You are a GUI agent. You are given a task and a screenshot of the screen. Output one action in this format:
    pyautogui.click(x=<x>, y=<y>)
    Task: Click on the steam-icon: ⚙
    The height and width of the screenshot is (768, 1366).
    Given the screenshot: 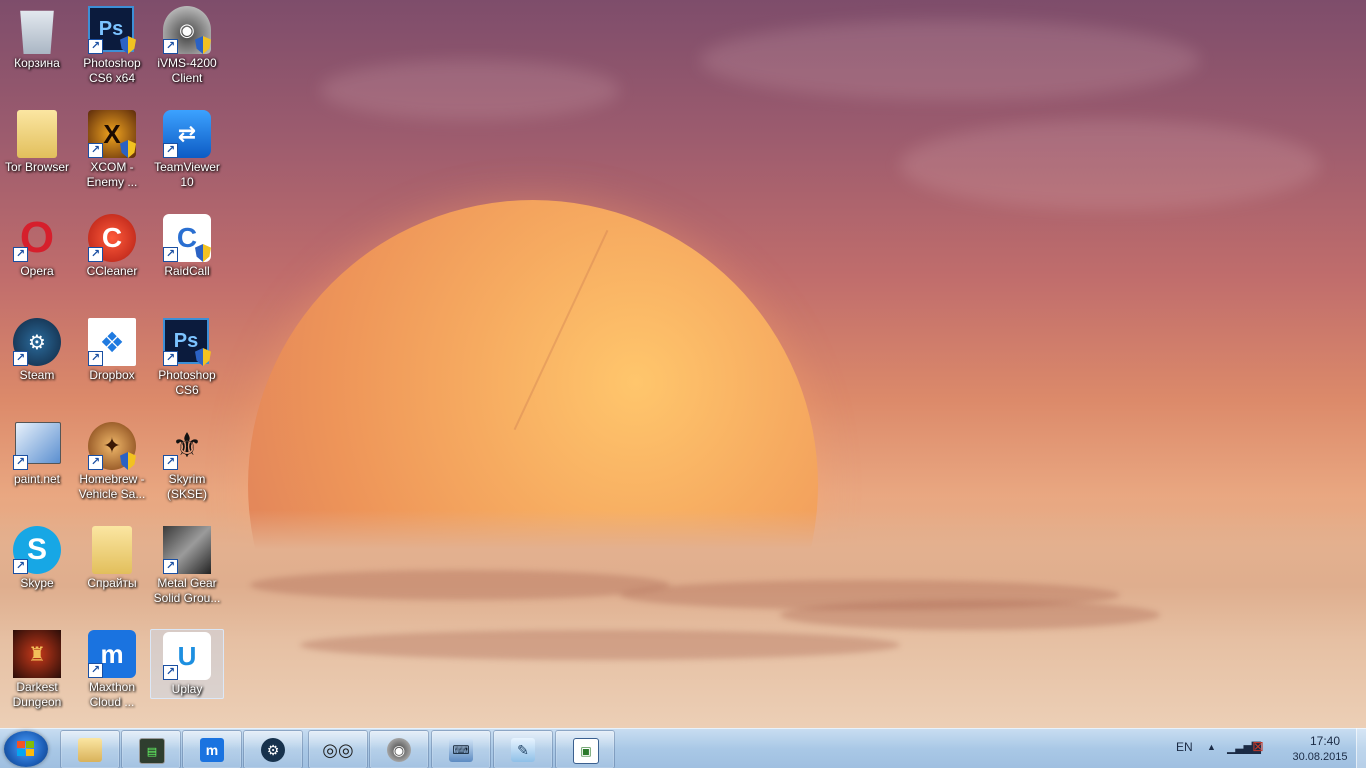 What is the action you would take?
    pyautogui.click(x=273, y=750)
    